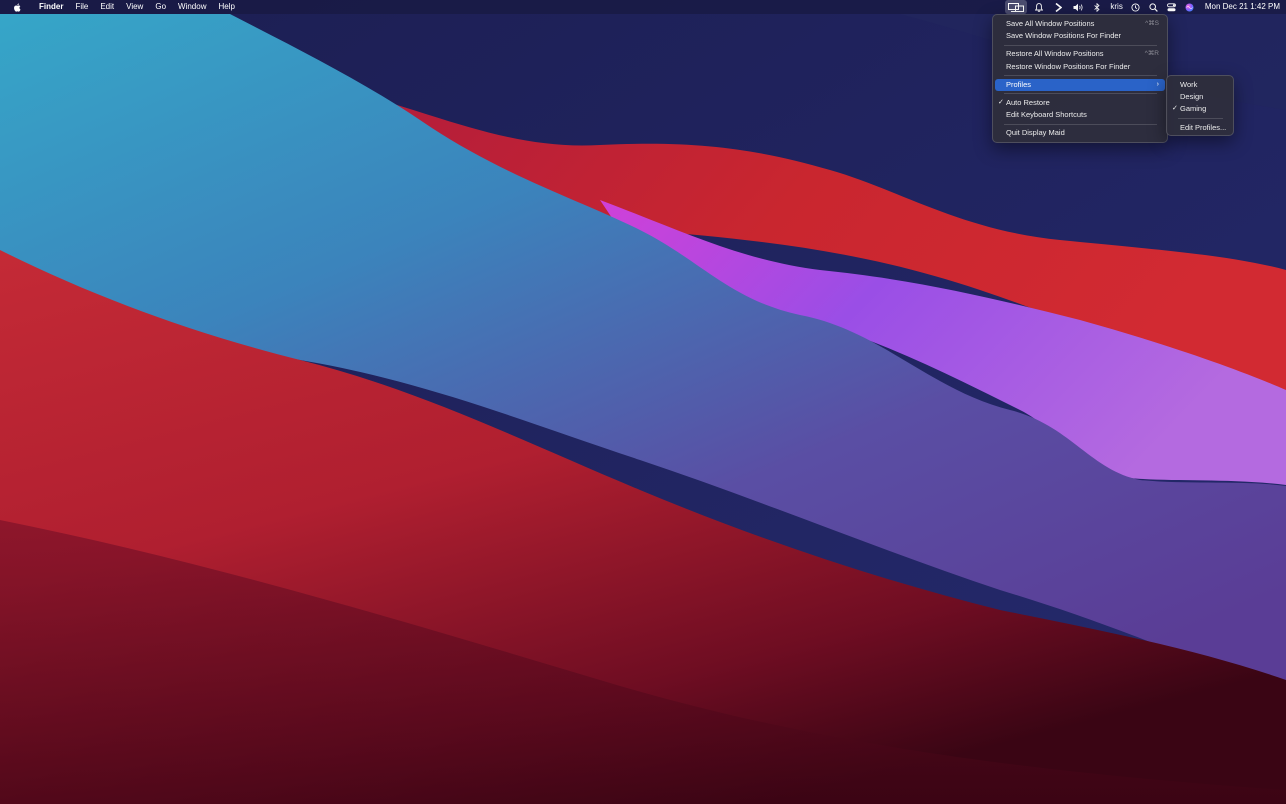  Describe the element at coordinates (134, 7) in the screenshot. I see `menu-view: View` at that location.